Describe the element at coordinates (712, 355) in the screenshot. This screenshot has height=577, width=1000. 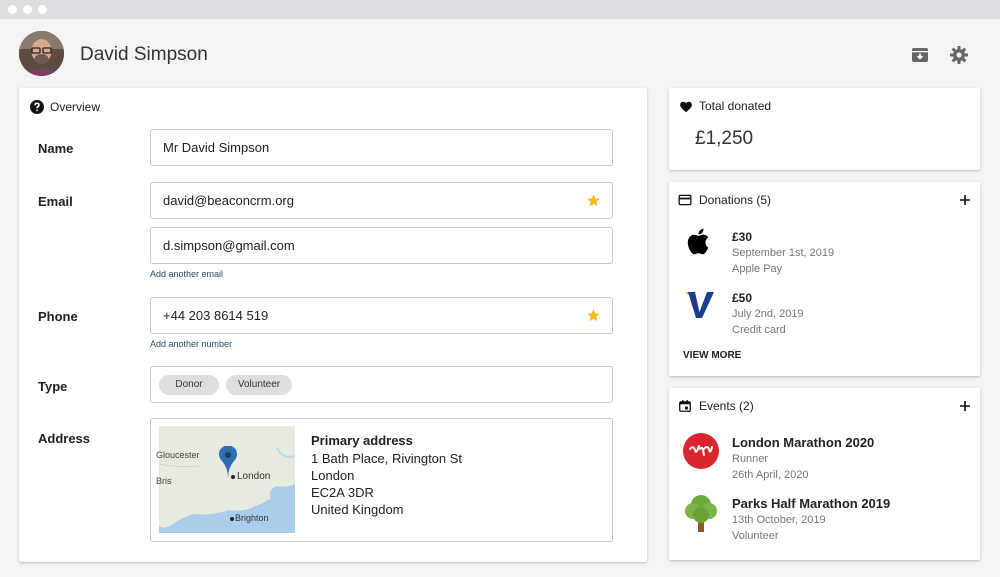
I see `view-more-button: VIEW MORE` at that location.